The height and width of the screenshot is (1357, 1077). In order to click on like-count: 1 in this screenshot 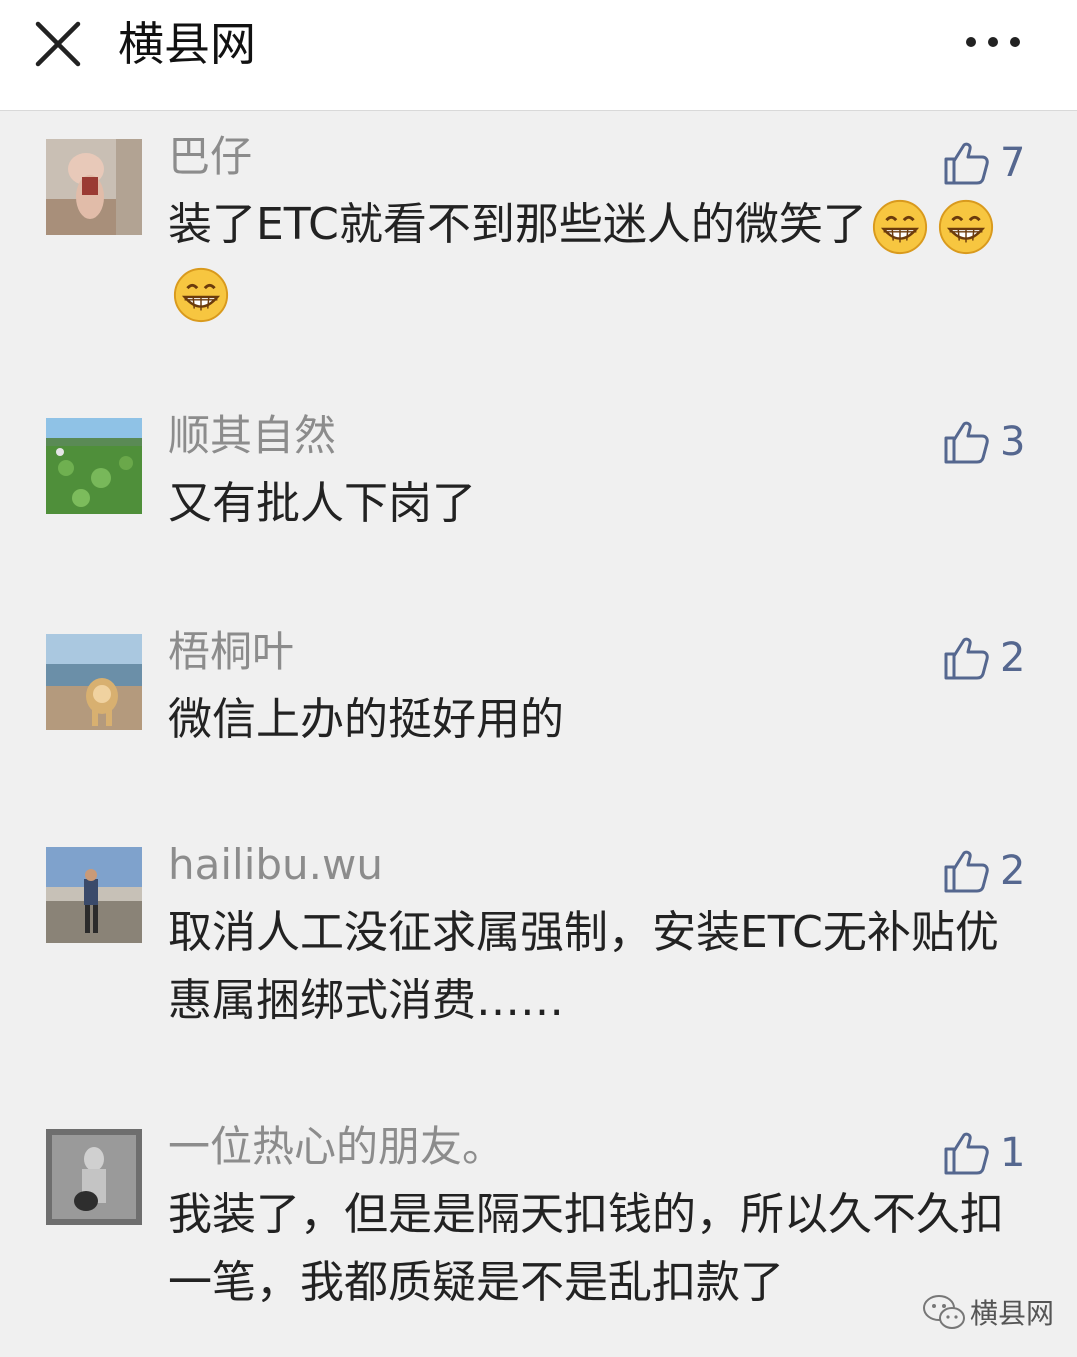, I will do `click(1013, 1153)`.